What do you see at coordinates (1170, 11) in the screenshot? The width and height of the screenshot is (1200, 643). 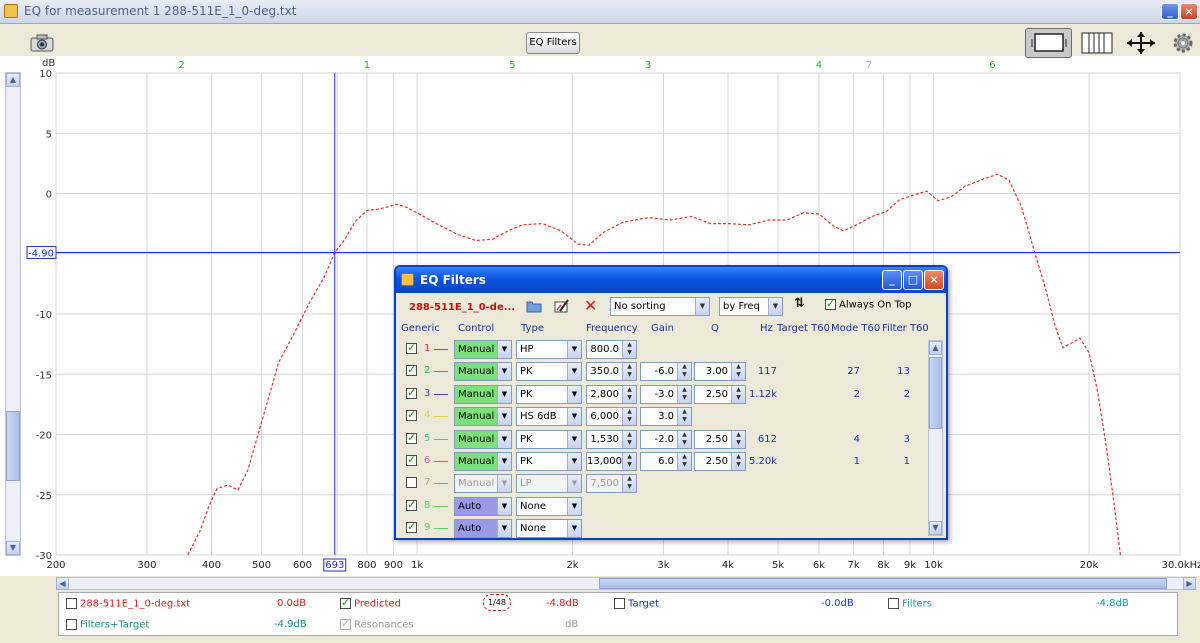 I see `minimize-button: _` at bounding box center [1170, 11].